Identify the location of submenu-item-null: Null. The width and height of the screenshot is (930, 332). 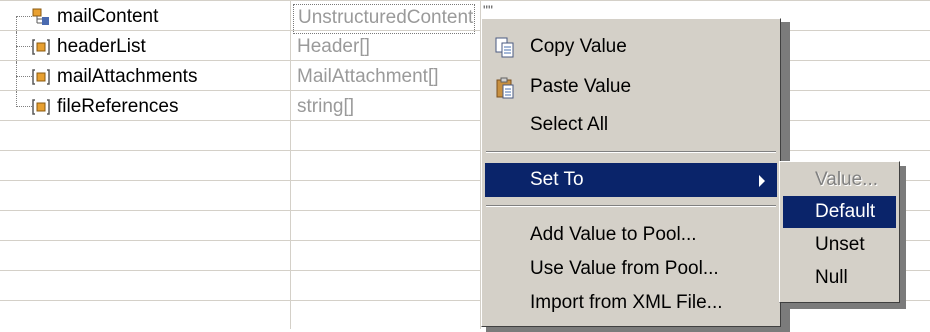
(839, 278).